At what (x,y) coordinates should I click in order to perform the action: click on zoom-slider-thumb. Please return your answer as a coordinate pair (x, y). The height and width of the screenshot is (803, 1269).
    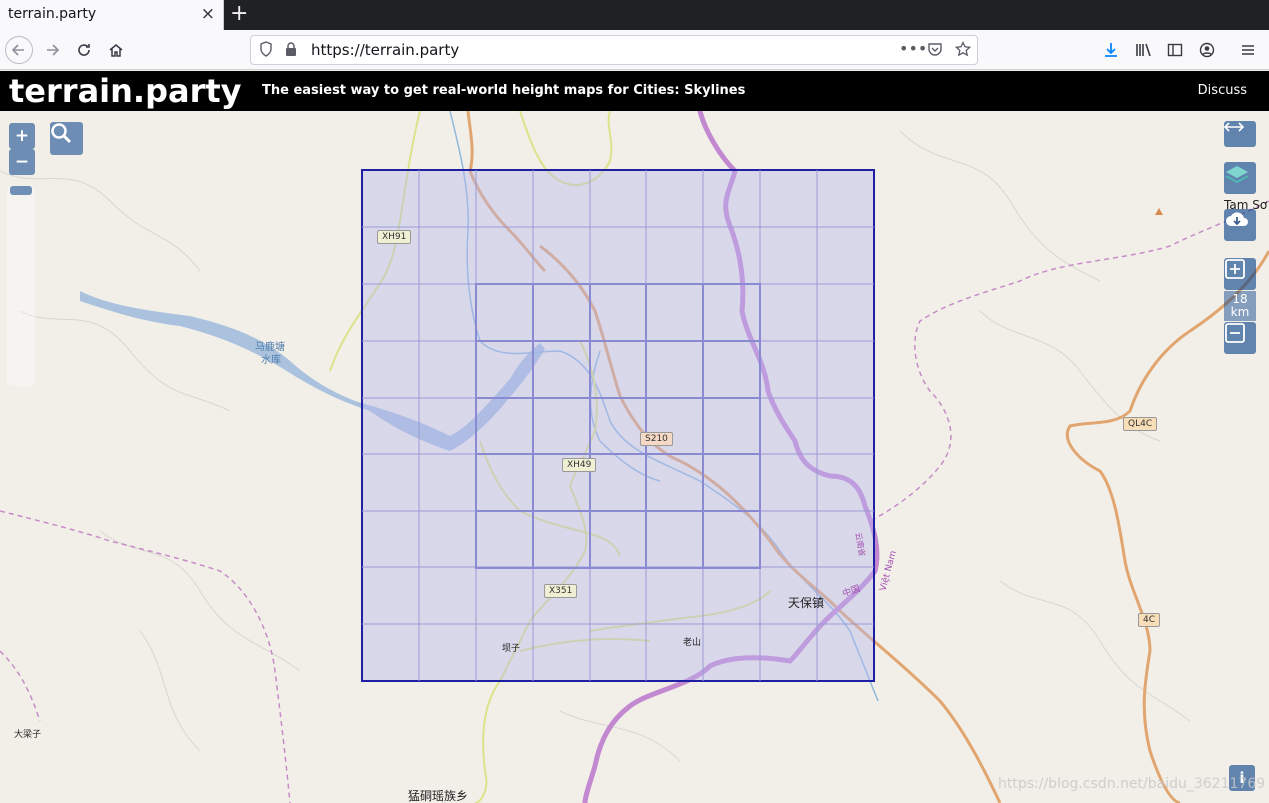
    Looking at the image, I should click on (21, 190).